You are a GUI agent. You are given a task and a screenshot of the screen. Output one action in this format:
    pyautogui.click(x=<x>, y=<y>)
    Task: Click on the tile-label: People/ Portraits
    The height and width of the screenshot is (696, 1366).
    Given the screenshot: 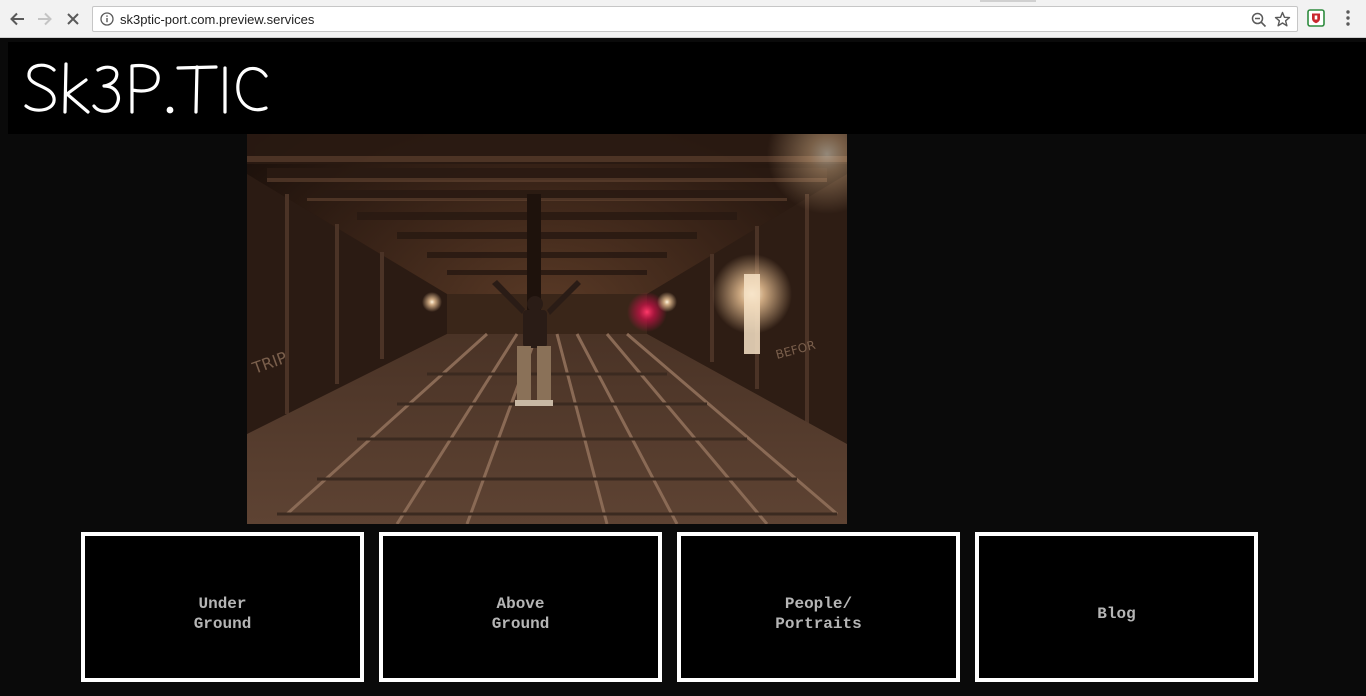 What is the action you would take?
    pyautogui.click(x=818, y=614)
    